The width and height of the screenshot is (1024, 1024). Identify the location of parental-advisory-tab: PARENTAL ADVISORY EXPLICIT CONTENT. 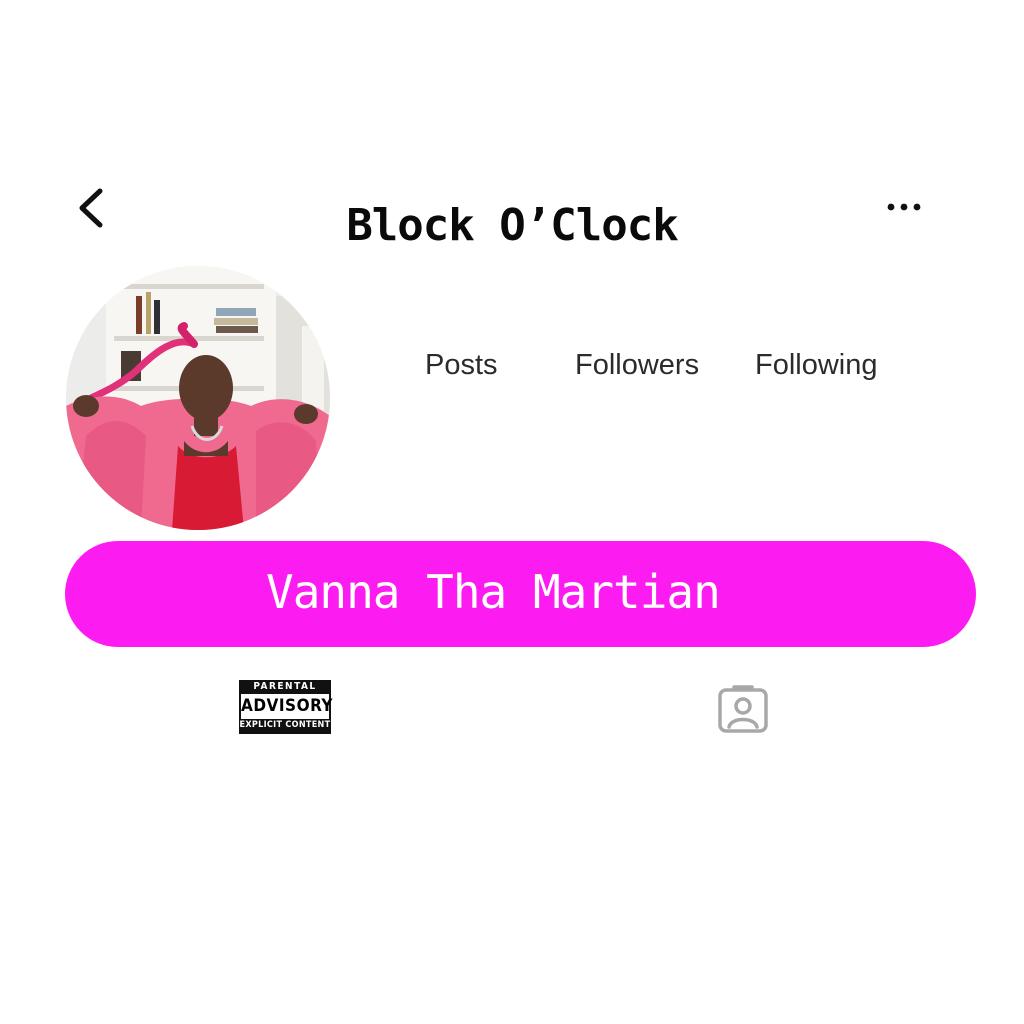
(286, 707).